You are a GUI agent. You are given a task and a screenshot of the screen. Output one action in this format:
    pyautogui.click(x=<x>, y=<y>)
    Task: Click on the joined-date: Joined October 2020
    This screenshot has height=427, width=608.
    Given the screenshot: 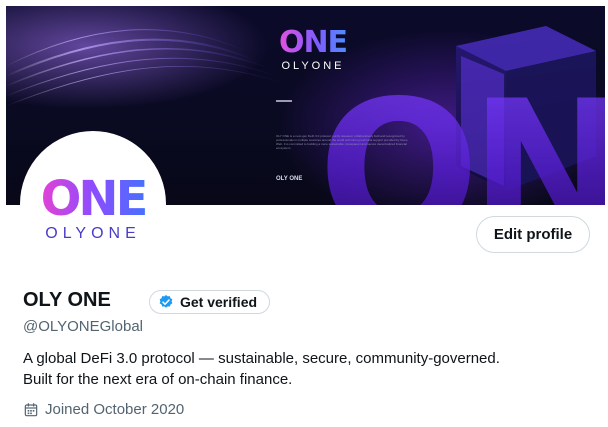 What is the action you would take?
    pyautogui.click(x=103, y=409)
    